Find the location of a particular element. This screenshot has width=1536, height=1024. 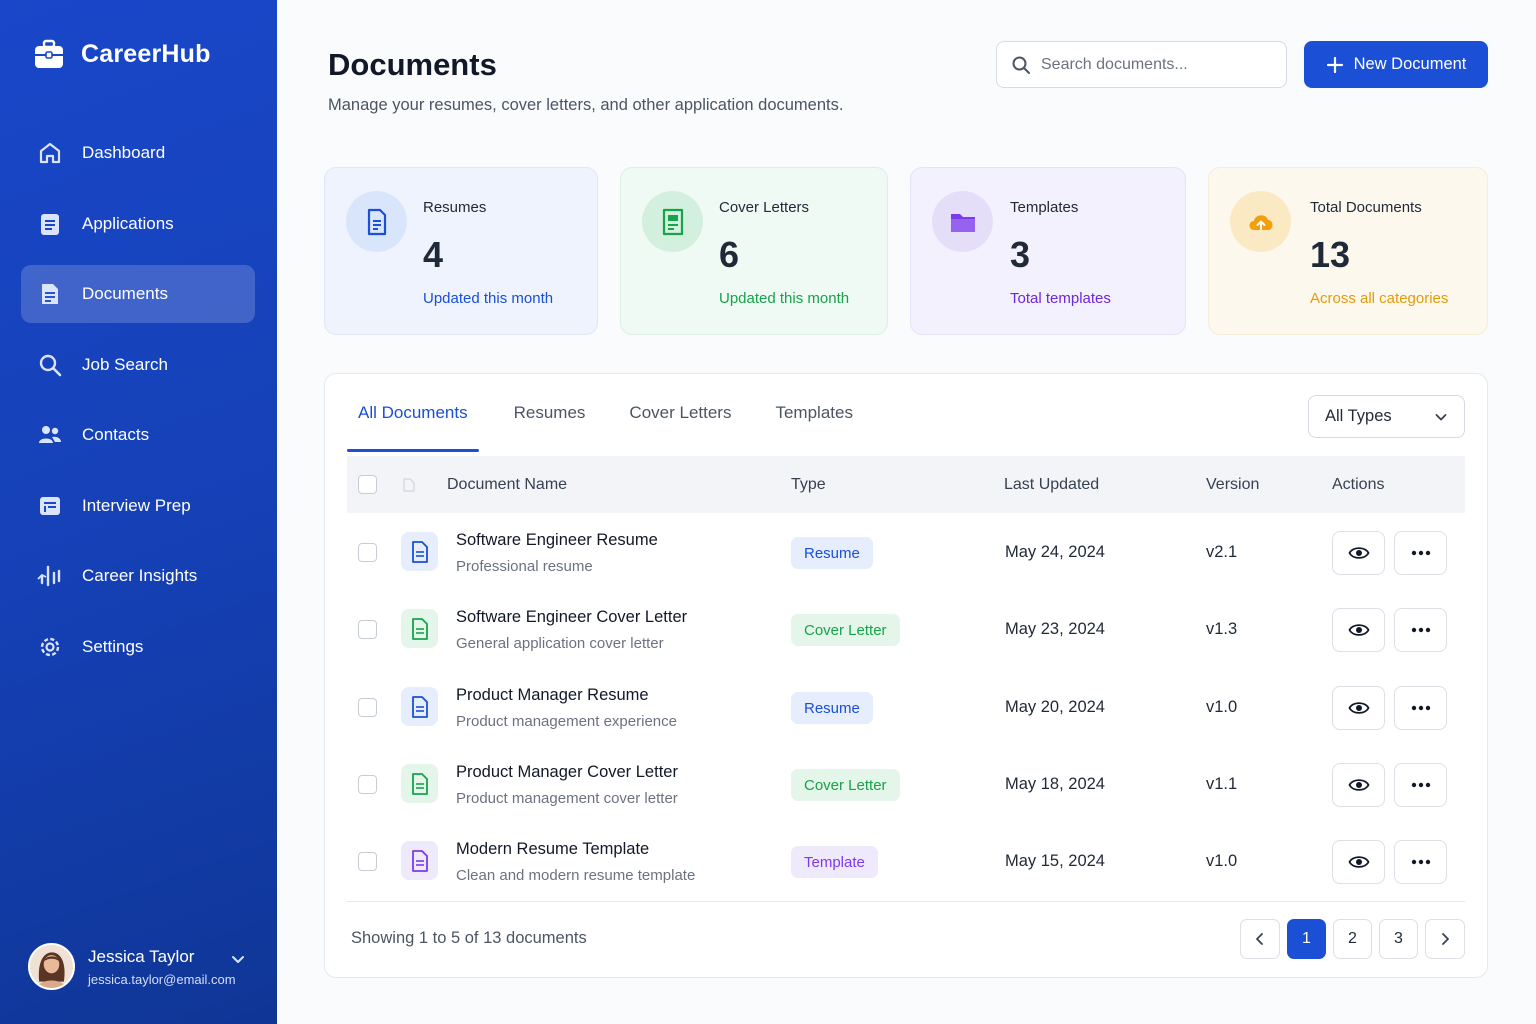

version: v1.0 is located at coordinates (1222, 861).